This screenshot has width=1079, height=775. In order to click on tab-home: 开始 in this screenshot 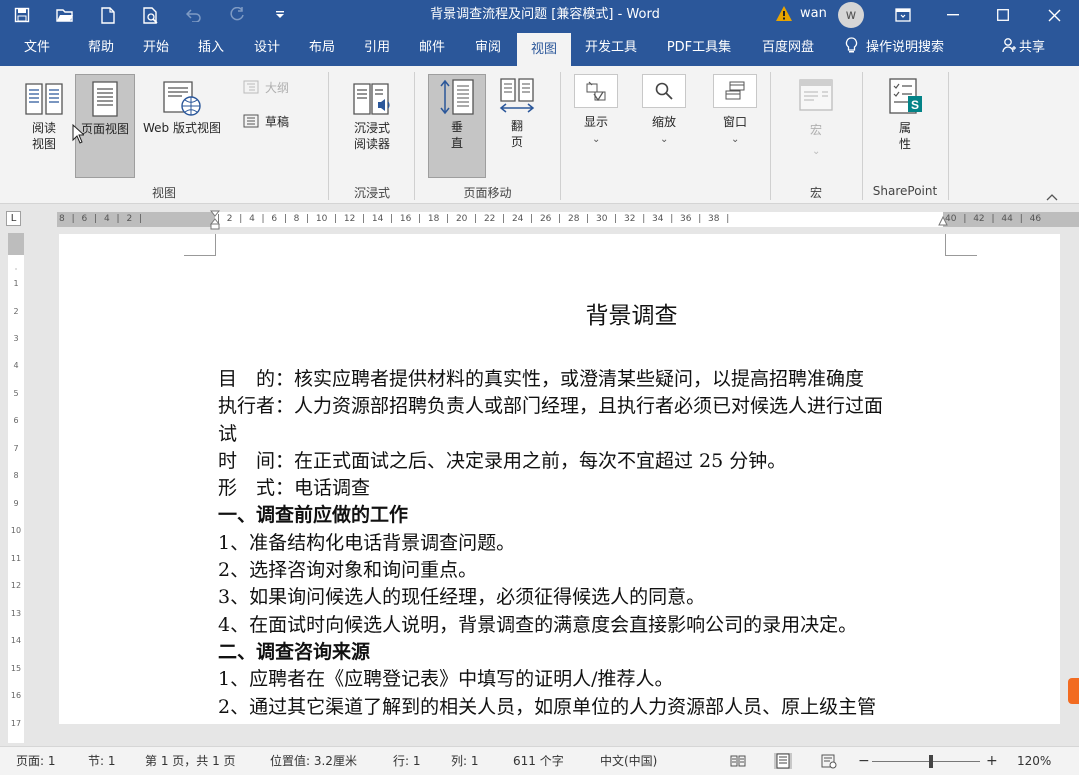, I will do `click(156, 48)`.